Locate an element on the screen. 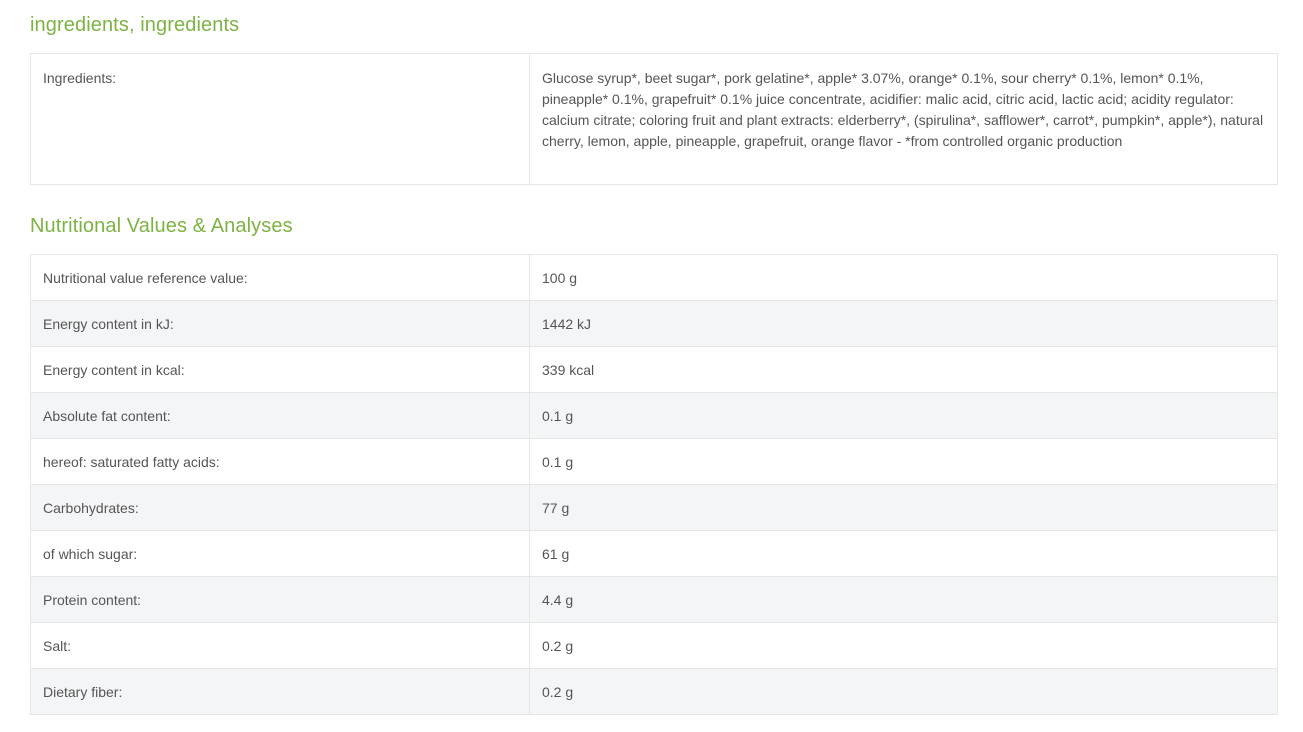  nutrition-value: 100 g is located at coordinates (903, 277).